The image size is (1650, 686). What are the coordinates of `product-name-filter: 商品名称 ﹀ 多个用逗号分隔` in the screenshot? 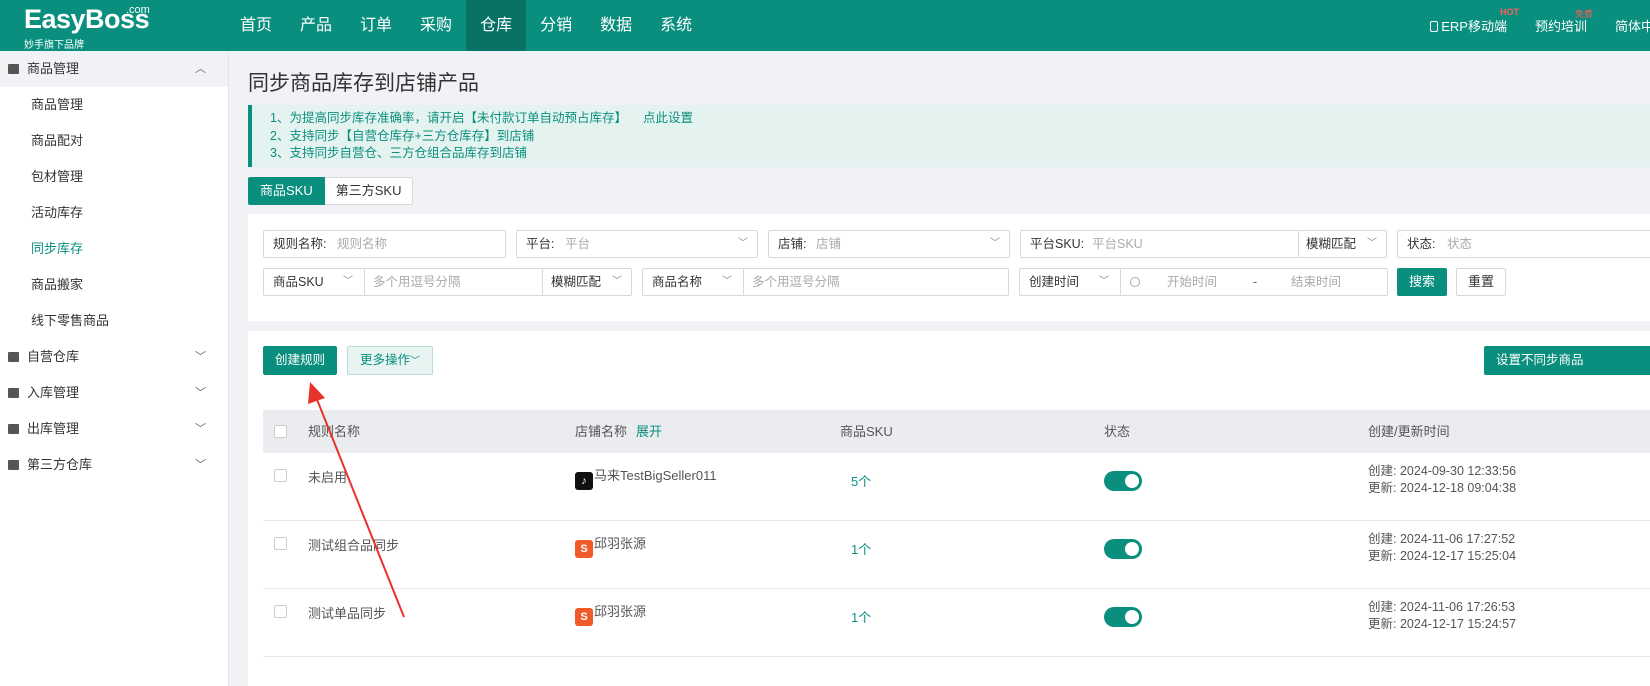 It's located at (825, 282).